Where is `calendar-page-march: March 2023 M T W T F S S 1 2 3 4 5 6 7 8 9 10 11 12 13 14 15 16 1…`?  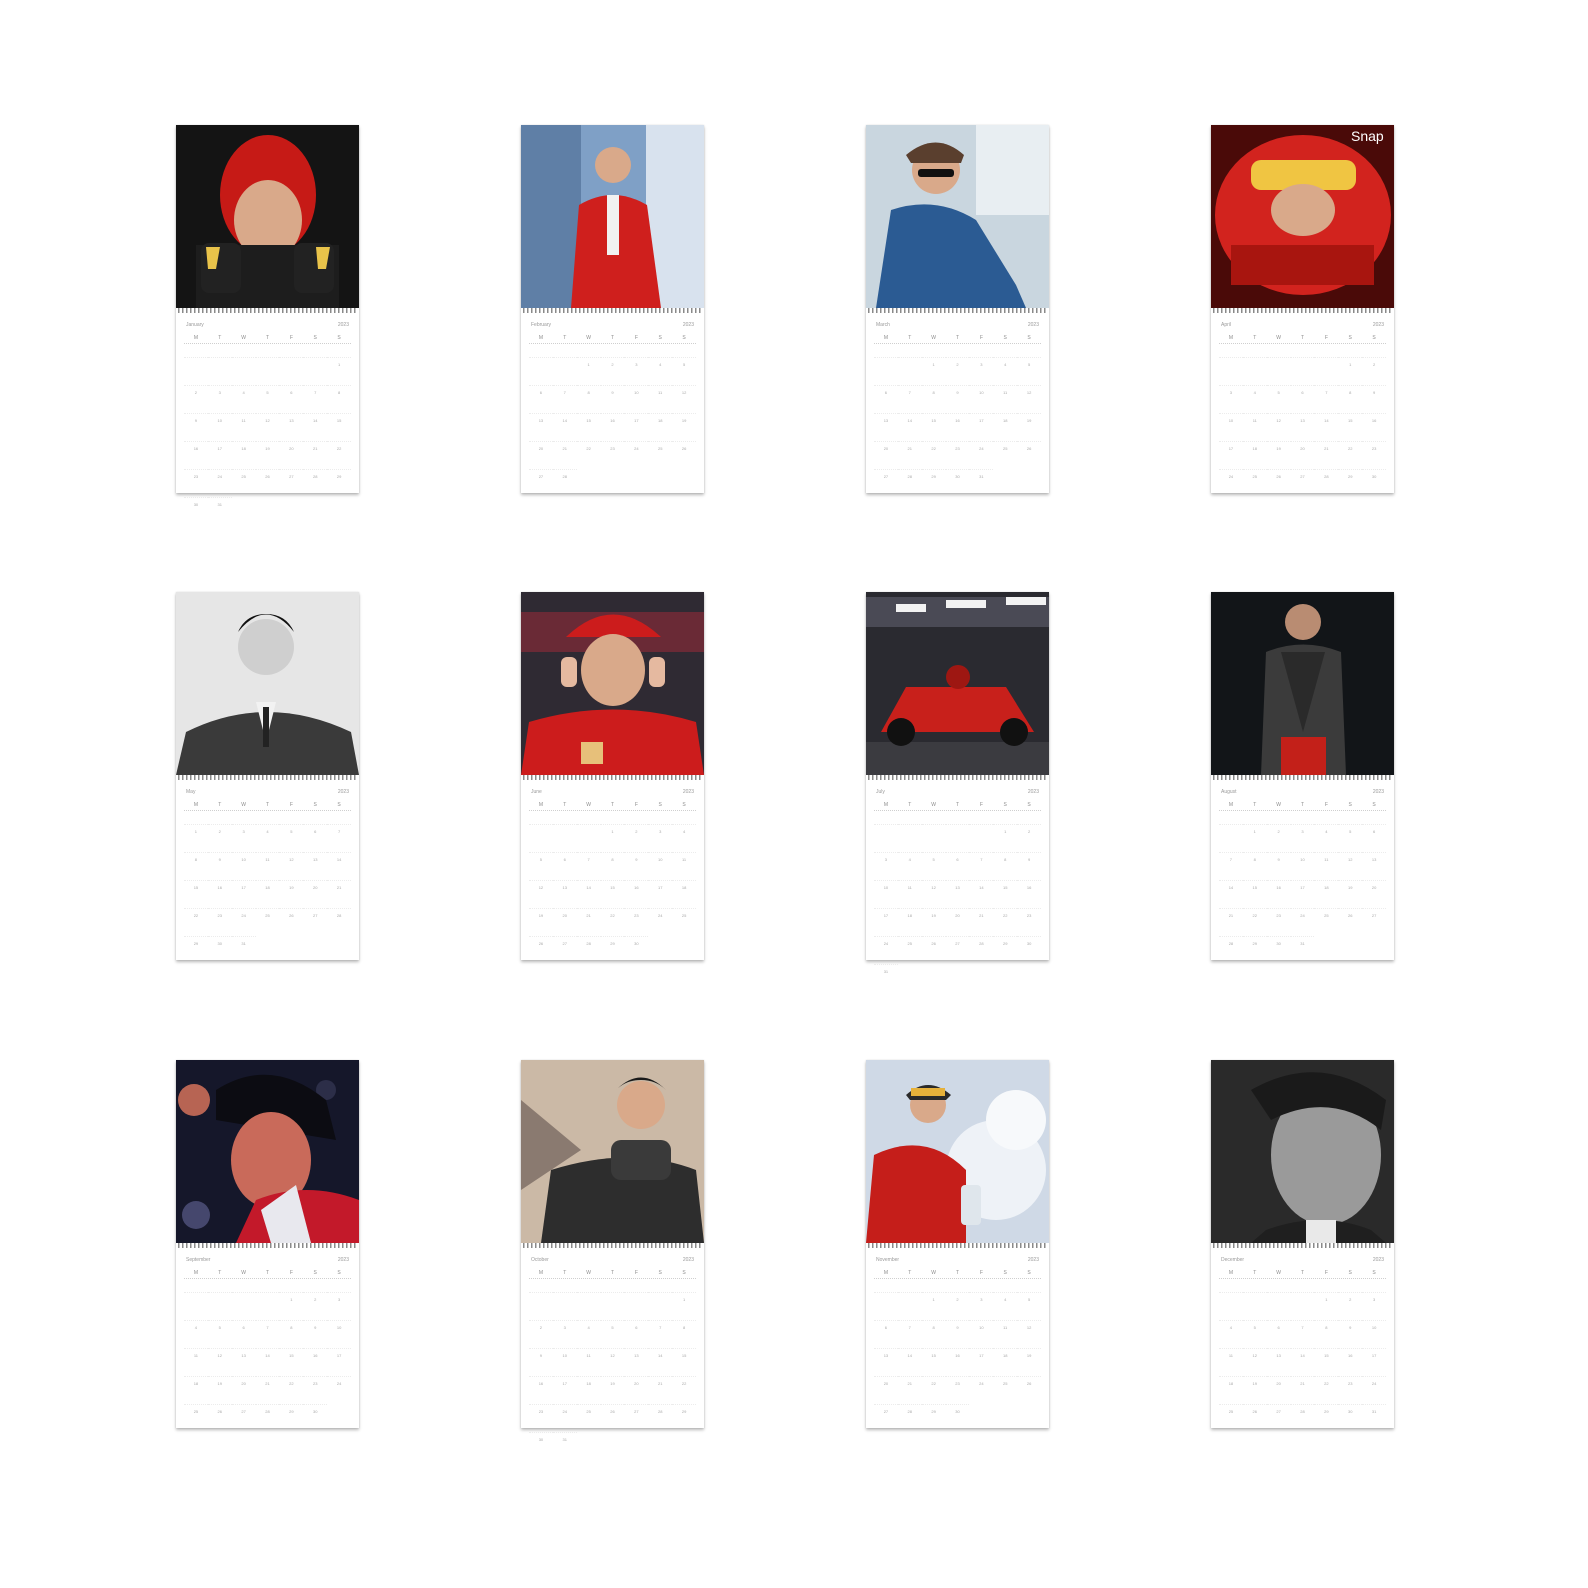
calendar-page-march: March 2023 M T W T F S S 1 2 3 4 5 6 7 8 9 10 11 12 13 14 15 16 1… is located at coordinates (957, 309).